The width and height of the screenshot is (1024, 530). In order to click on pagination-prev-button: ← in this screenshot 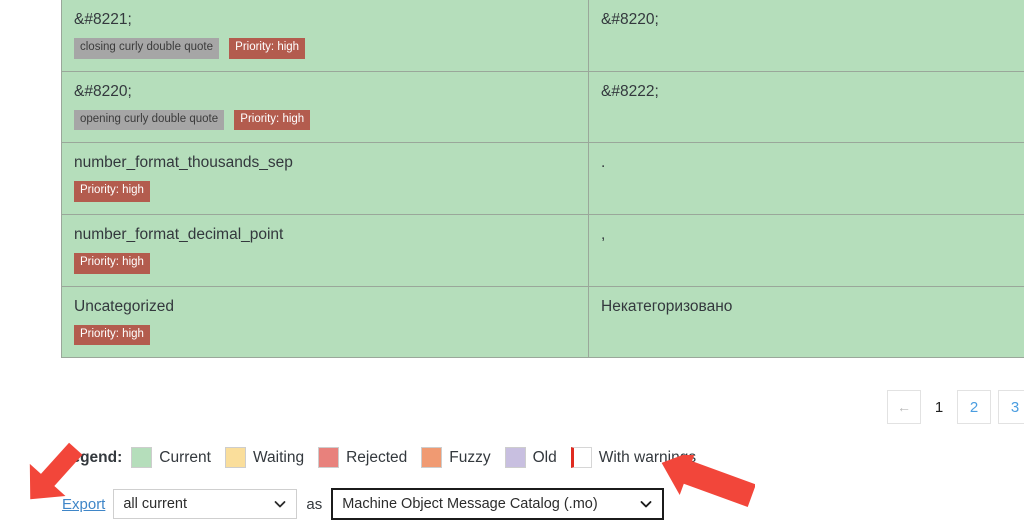, I will do `click(904, 407)`.